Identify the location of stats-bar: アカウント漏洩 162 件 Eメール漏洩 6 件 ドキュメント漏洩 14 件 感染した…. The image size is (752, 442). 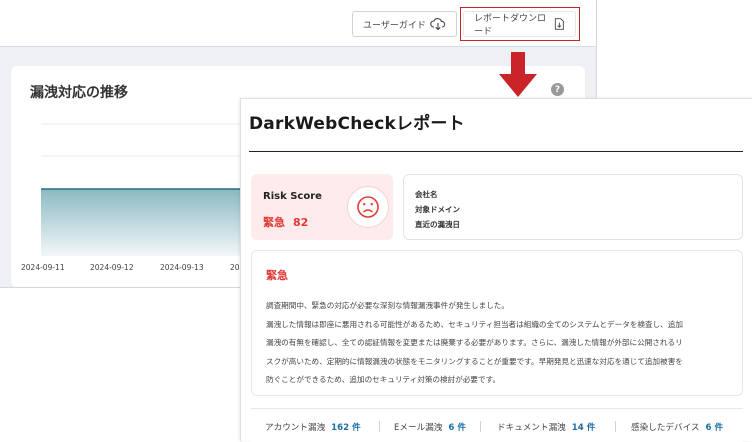
(497, 425).